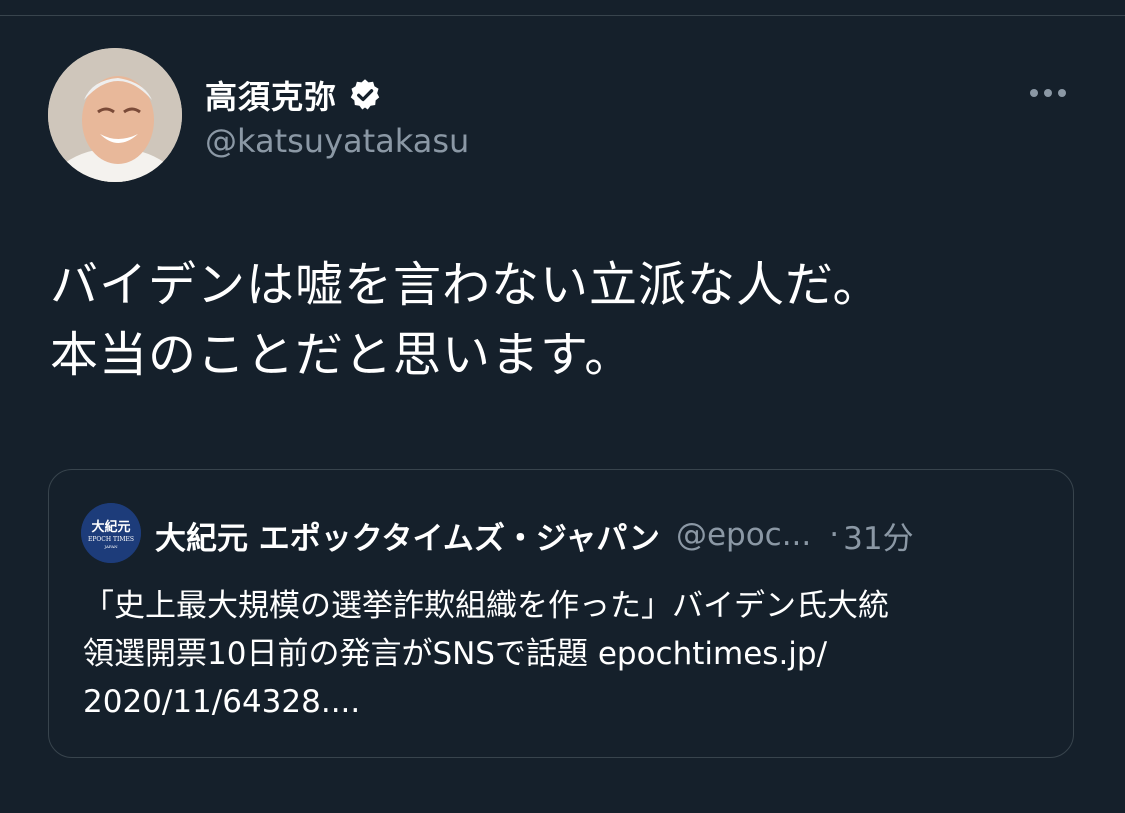 The height and width of the screenshot is (813, 1125). What do you see at coordinates (365, 95) in the screenshot?
I see `verified-badge-icon` at bounding box center [365, 95].